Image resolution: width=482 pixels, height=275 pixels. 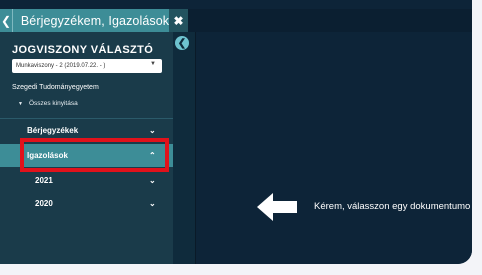 What do you see at coordinates (44, 203) in the screenshot?
I see `sidebar-item-label: 2020` at bounding box center [44, 203].